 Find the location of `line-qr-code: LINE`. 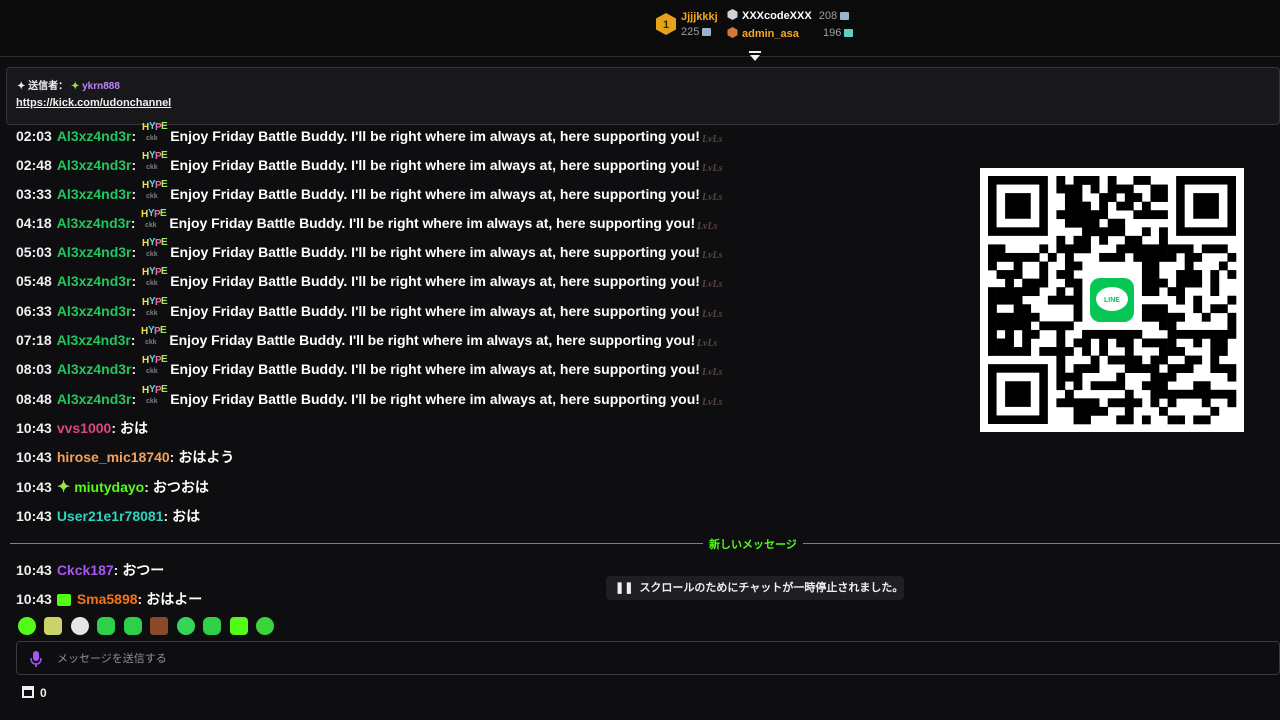

line-qr-code: LINE is located at coordinates (1112, 300).